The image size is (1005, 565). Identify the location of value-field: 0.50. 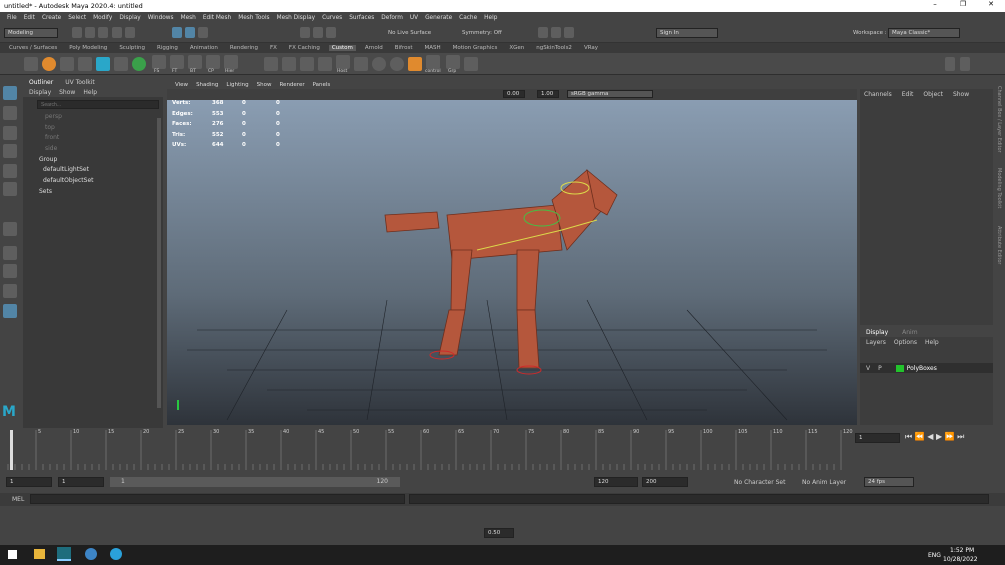
(499, 533).